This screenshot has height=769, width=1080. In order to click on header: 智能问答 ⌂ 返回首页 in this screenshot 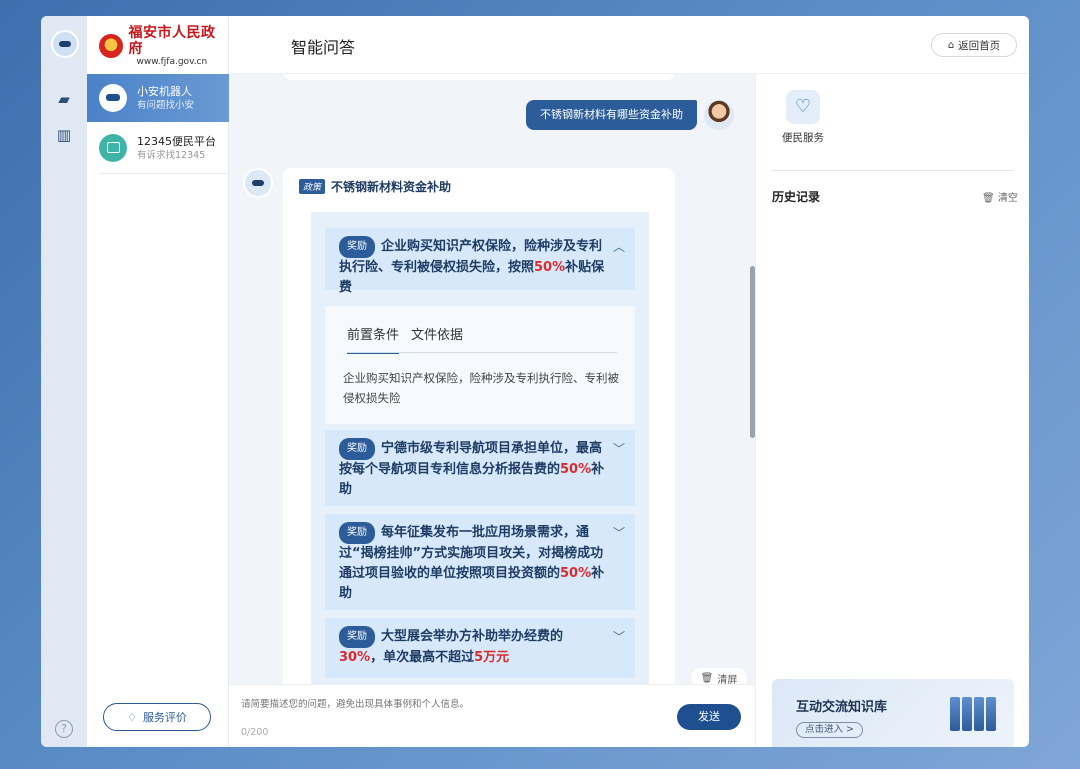, I will do `click(629, 45)`.